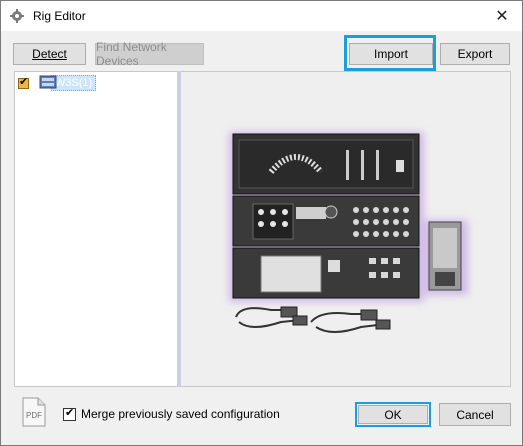 This screenshot has width=523, height=446. I want to click on ok-button: OK, so click(393, 414).